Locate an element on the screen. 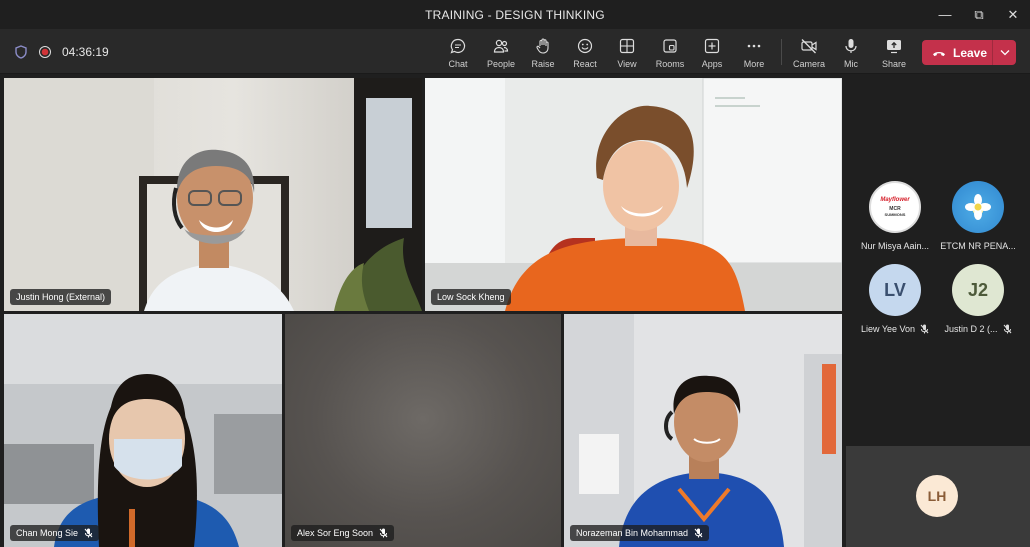  avatar: LH is located at coordinates (937, 496).